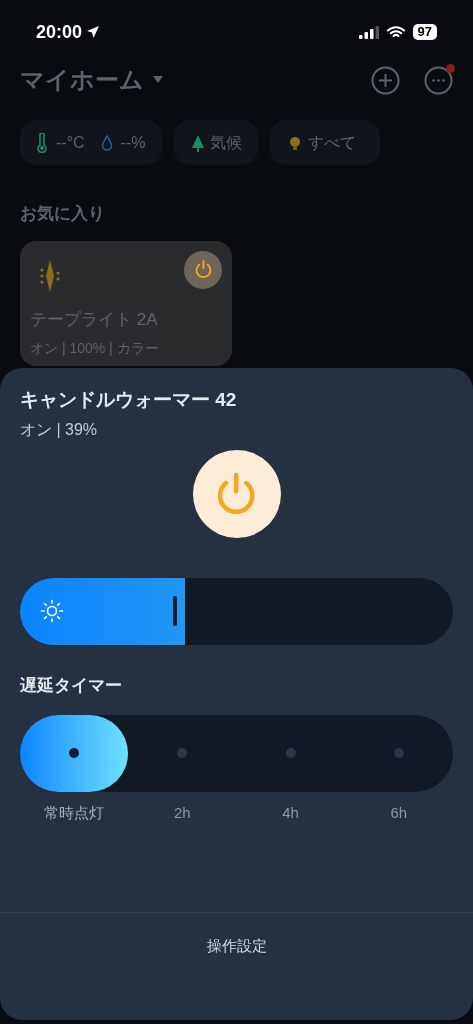 The image size is (473, 1024). What do you see at coordinates (106, 142) in the screenshot?
I see `droplet-icon` at bounding box center [106, 142].